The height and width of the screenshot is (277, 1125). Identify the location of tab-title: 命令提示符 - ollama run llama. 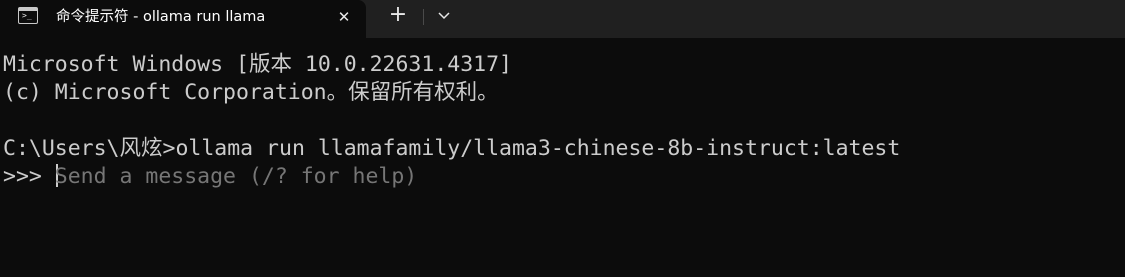
(161, 17).